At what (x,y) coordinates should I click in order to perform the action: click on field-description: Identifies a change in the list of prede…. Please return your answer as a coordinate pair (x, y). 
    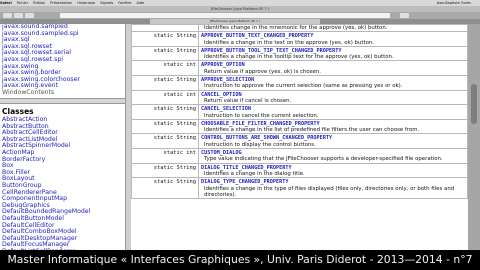
    Looking at the image, I should click on (312, 130).